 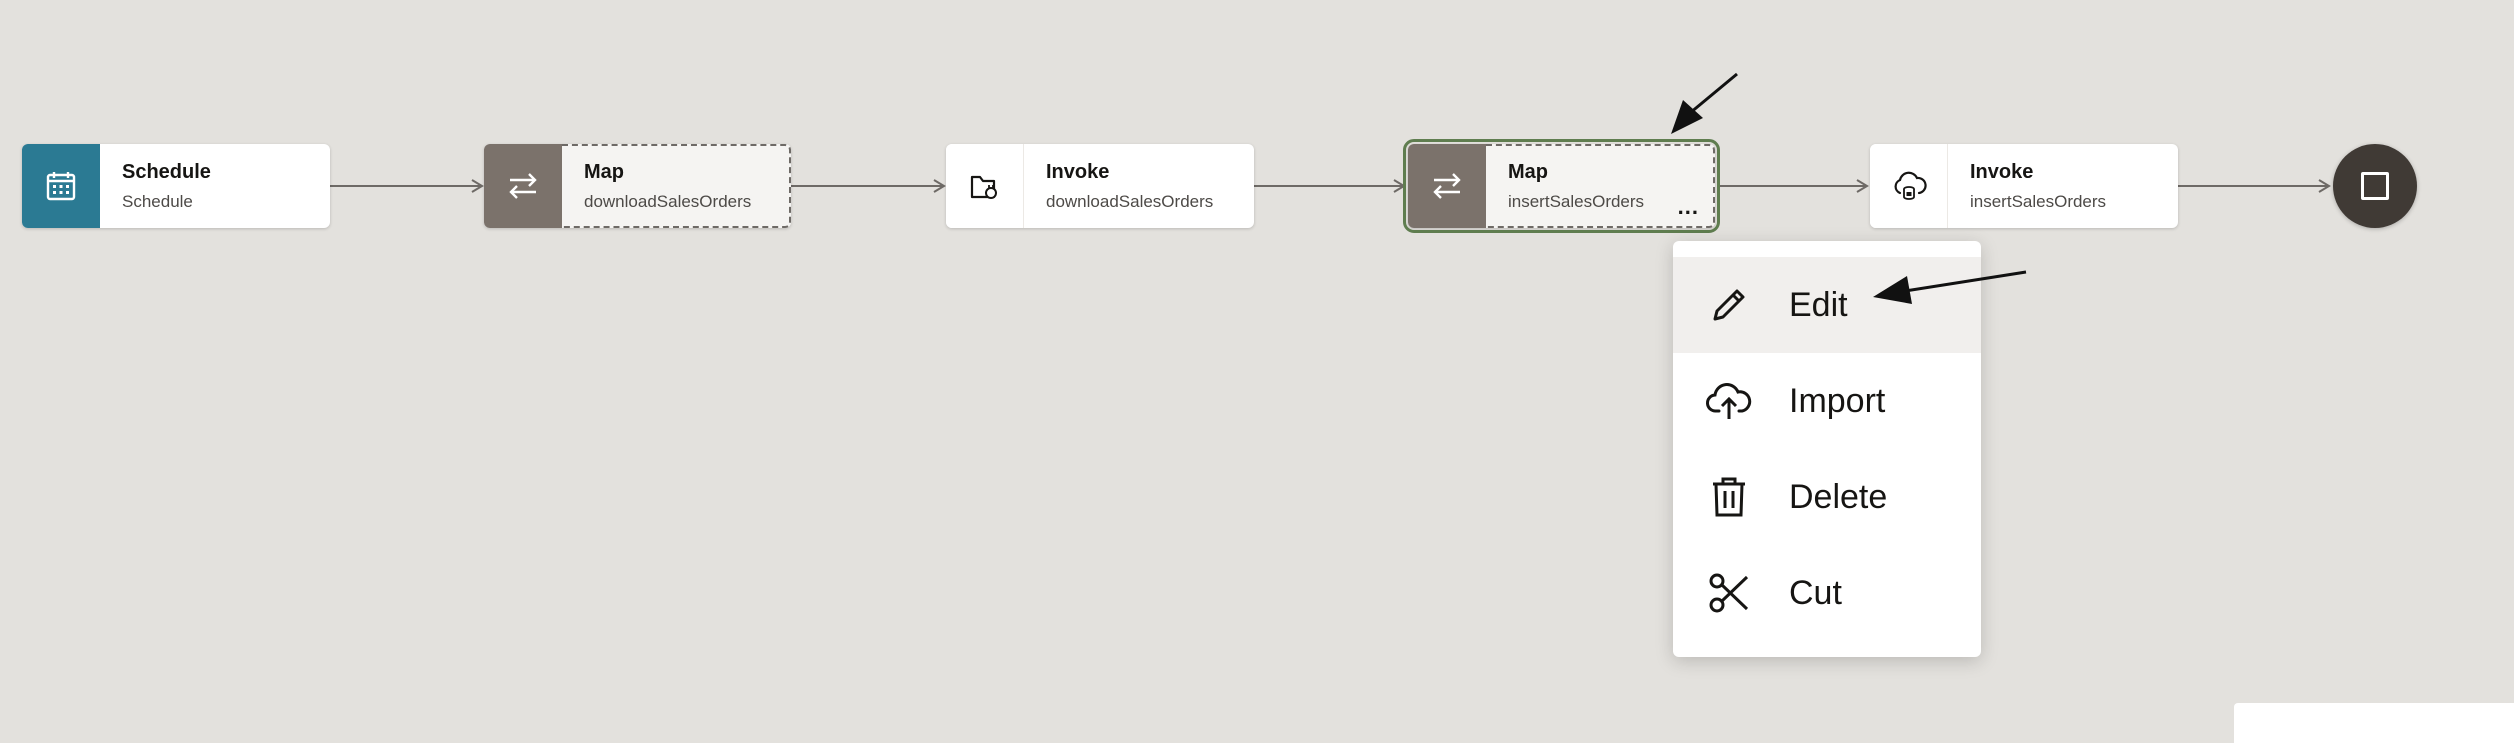 I want to click on flow-node-schedule: Schedule Schedule, so click(x=176, y=186).